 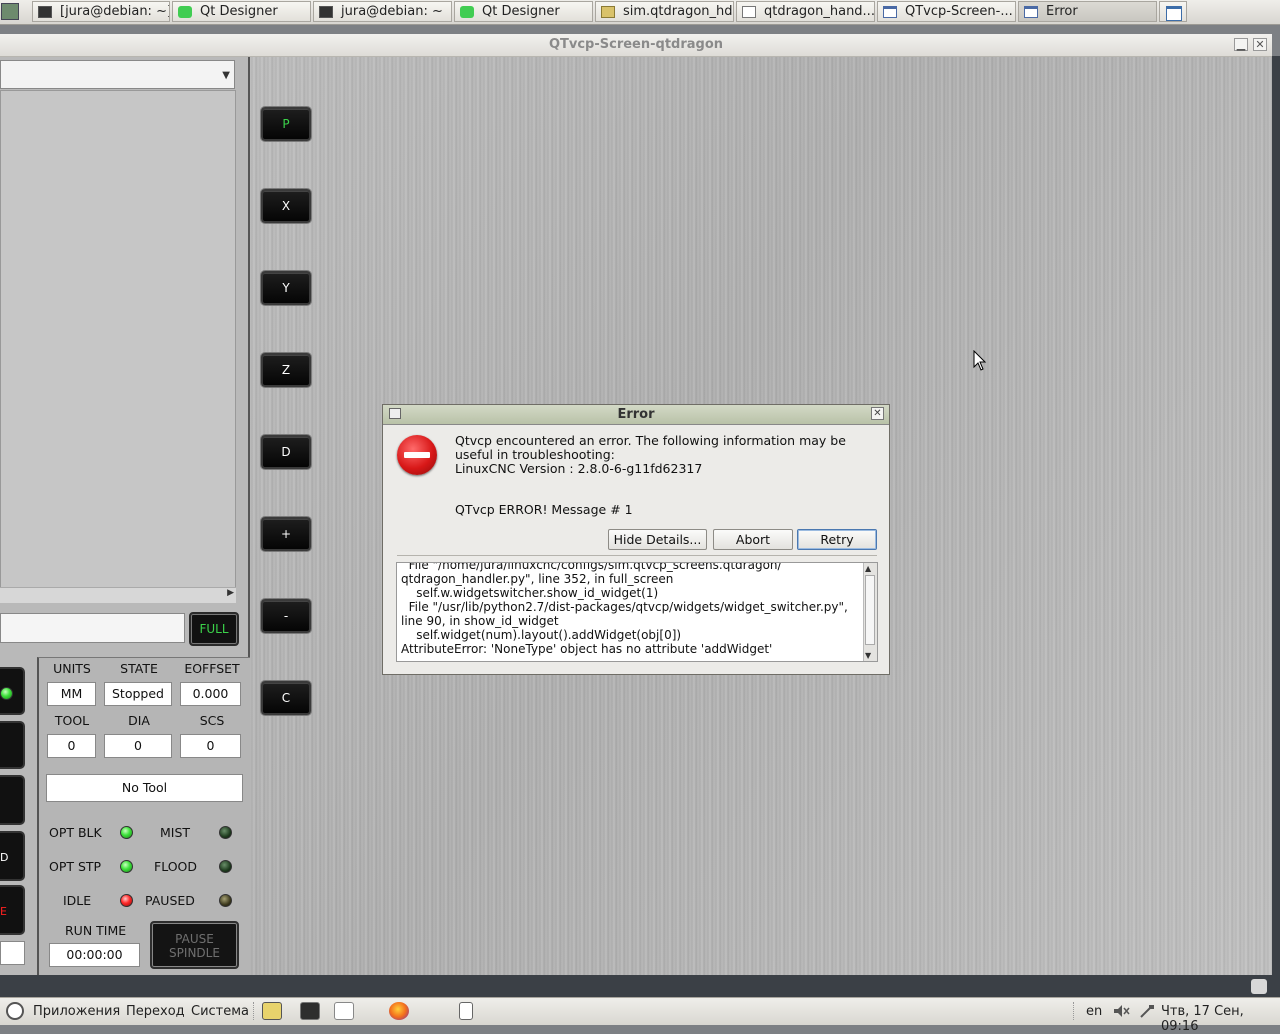 I want to click on key-button-minus: -, so click(x=286, y=616).